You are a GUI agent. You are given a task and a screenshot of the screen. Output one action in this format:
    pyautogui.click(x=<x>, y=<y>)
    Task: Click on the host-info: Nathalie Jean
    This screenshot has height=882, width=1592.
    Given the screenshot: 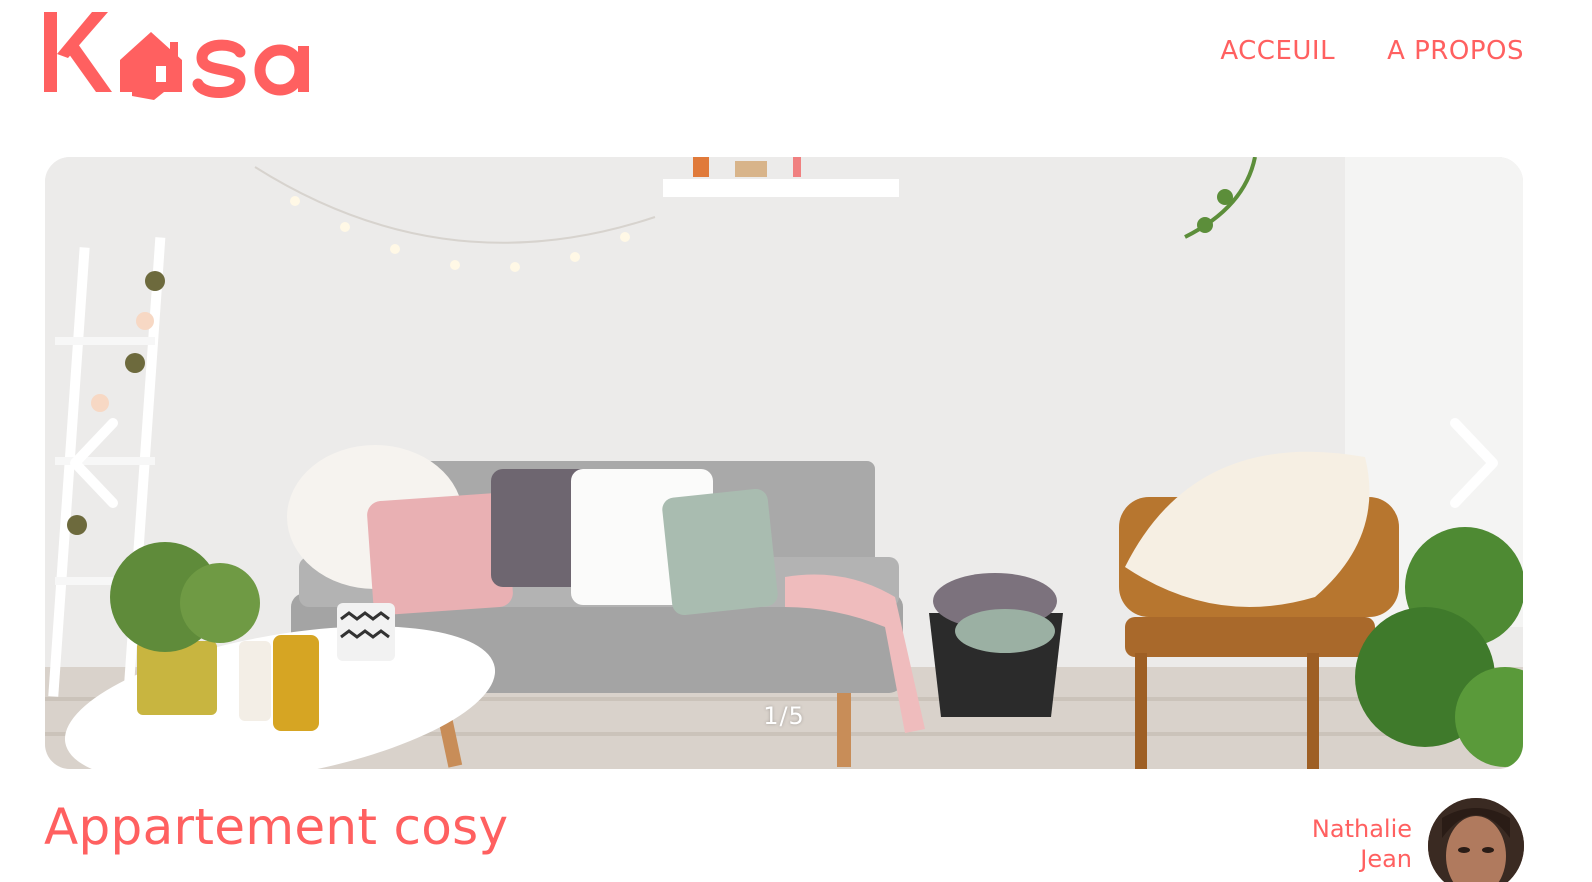 What is the action you would take?
    pyautogui.click(x=1412, y=840)
    